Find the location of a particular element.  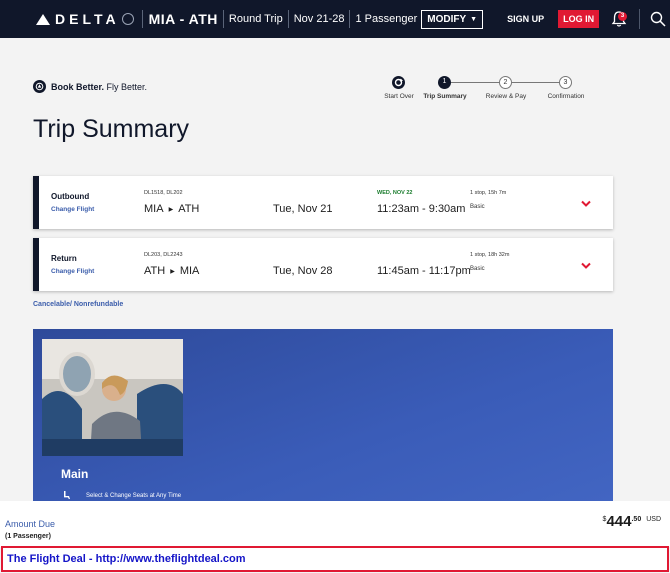

start-over-button is located at coordinates (398, 82).